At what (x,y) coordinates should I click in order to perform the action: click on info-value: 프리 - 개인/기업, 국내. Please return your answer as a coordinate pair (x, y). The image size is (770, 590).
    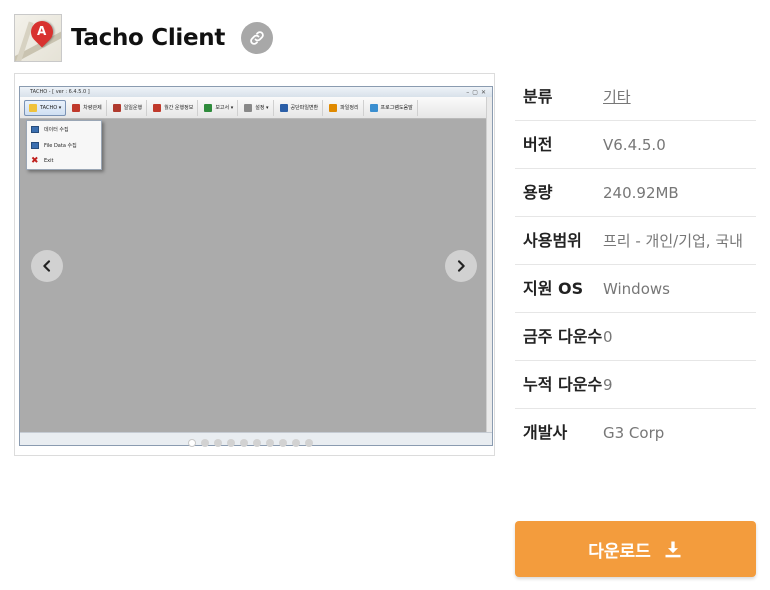
    Looking at the image, I should click on (673, 241).